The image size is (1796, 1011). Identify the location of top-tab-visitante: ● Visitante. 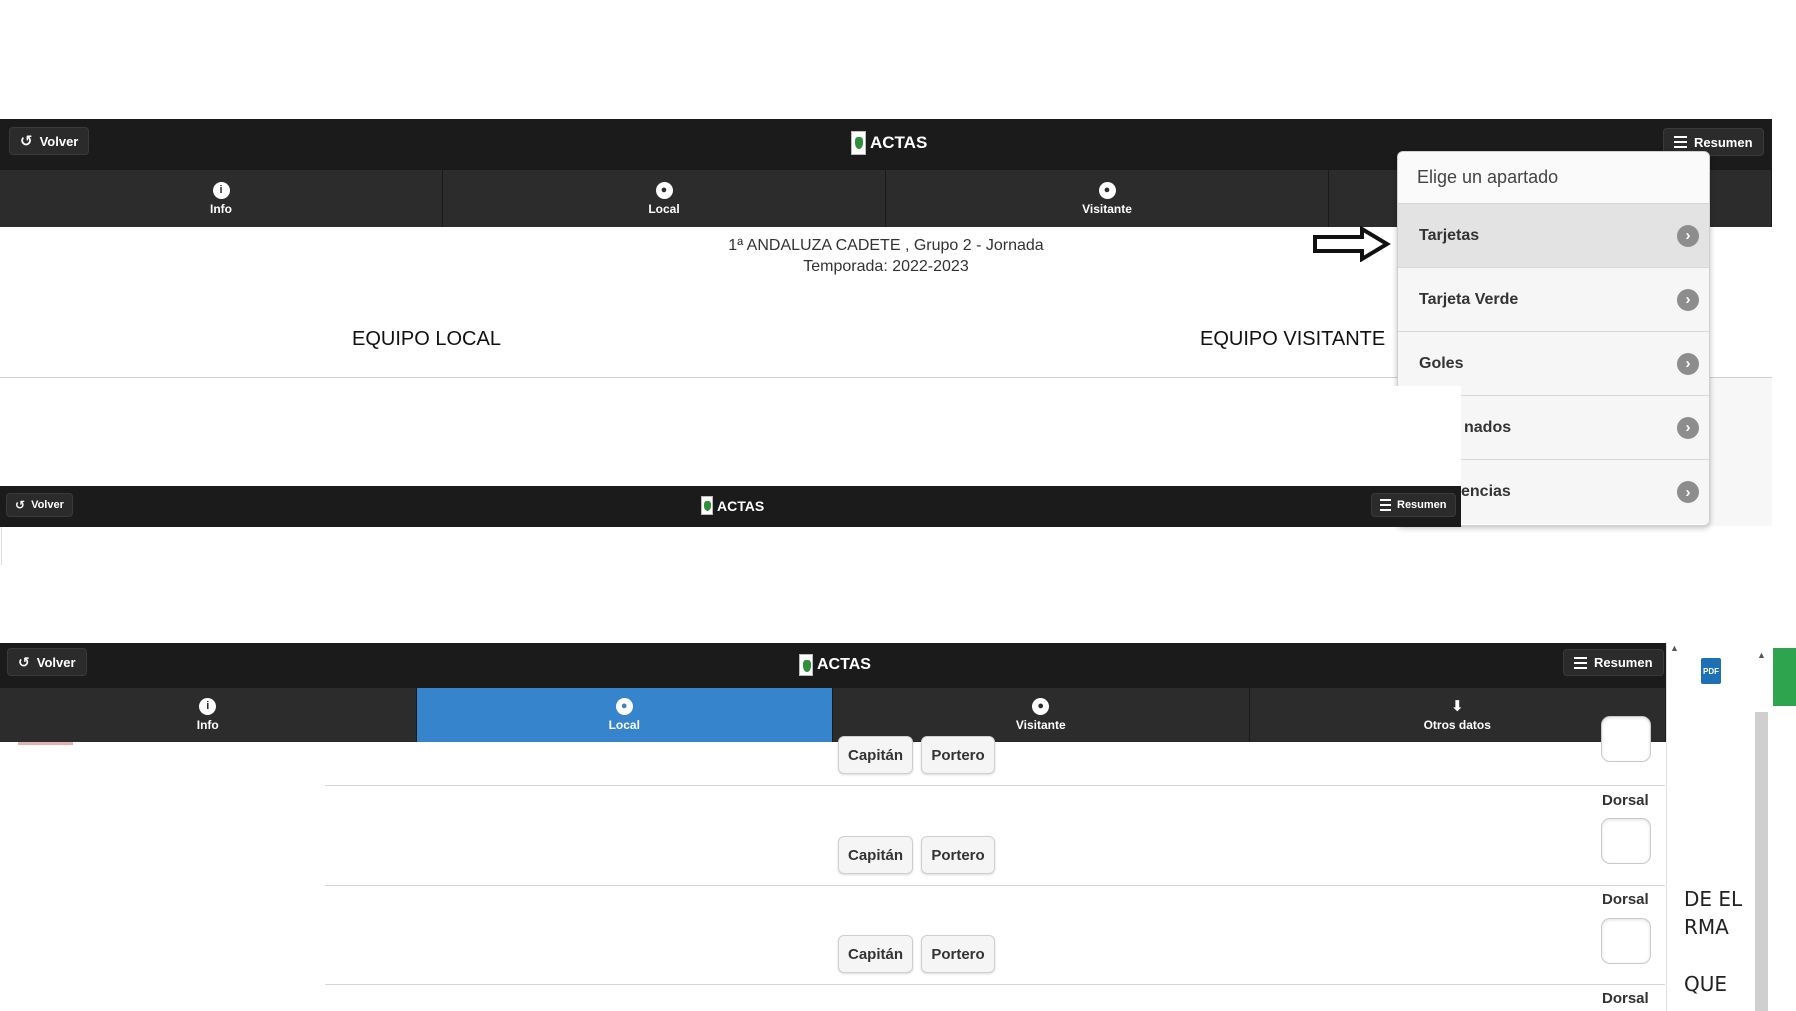
(1107, 198).